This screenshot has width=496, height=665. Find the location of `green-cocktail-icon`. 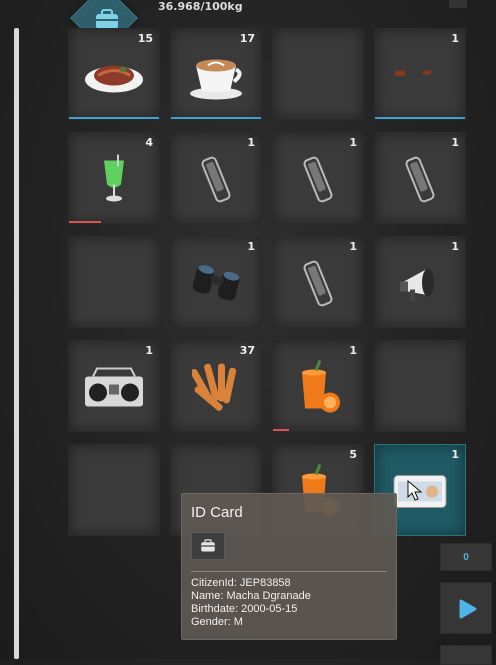

green-cocktail-icon is located at coordinates (114, 181).